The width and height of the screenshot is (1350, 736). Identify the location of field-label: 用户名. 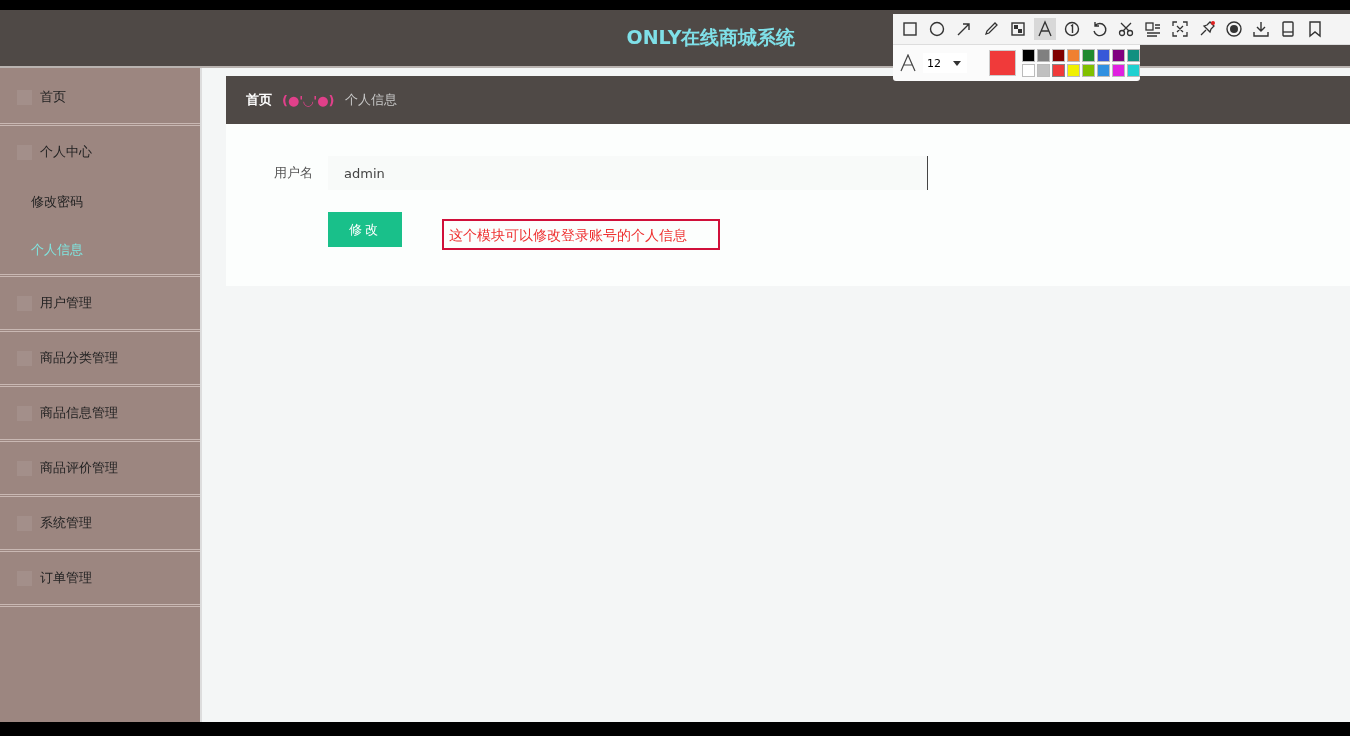
(294, 173).